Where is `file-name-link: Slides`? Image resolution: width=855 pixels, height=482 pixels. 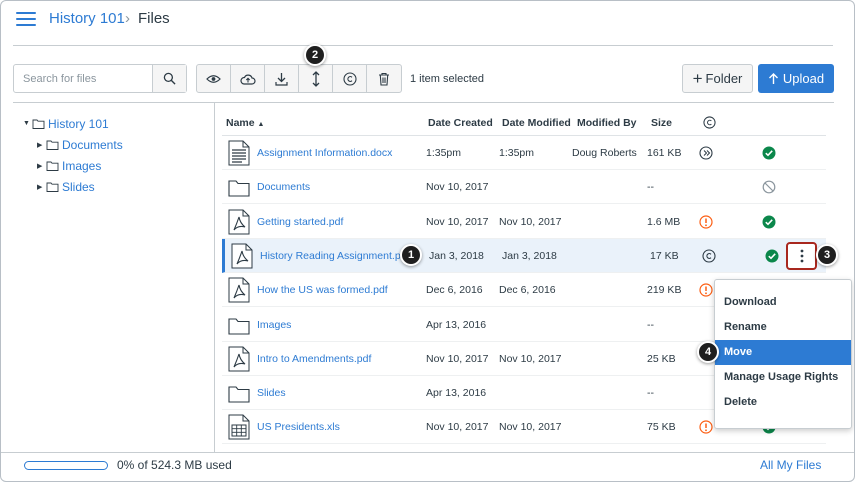 file-name-link: Slides is located at coordinates (271, 393).